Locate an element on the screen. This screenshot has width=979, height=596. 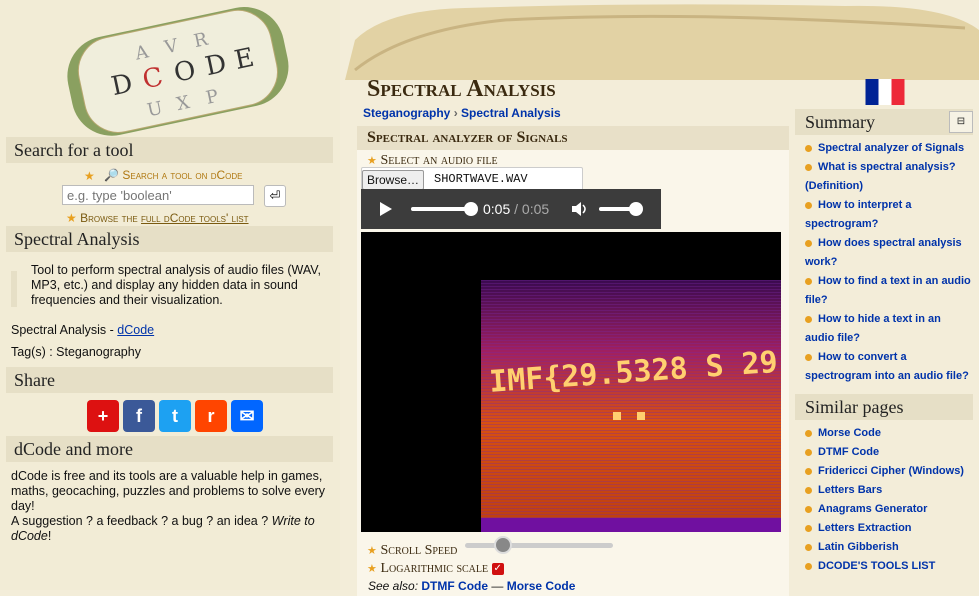
similar-item-link: Fridericci Cipher (Windows) is located at coordinates (891, 471).